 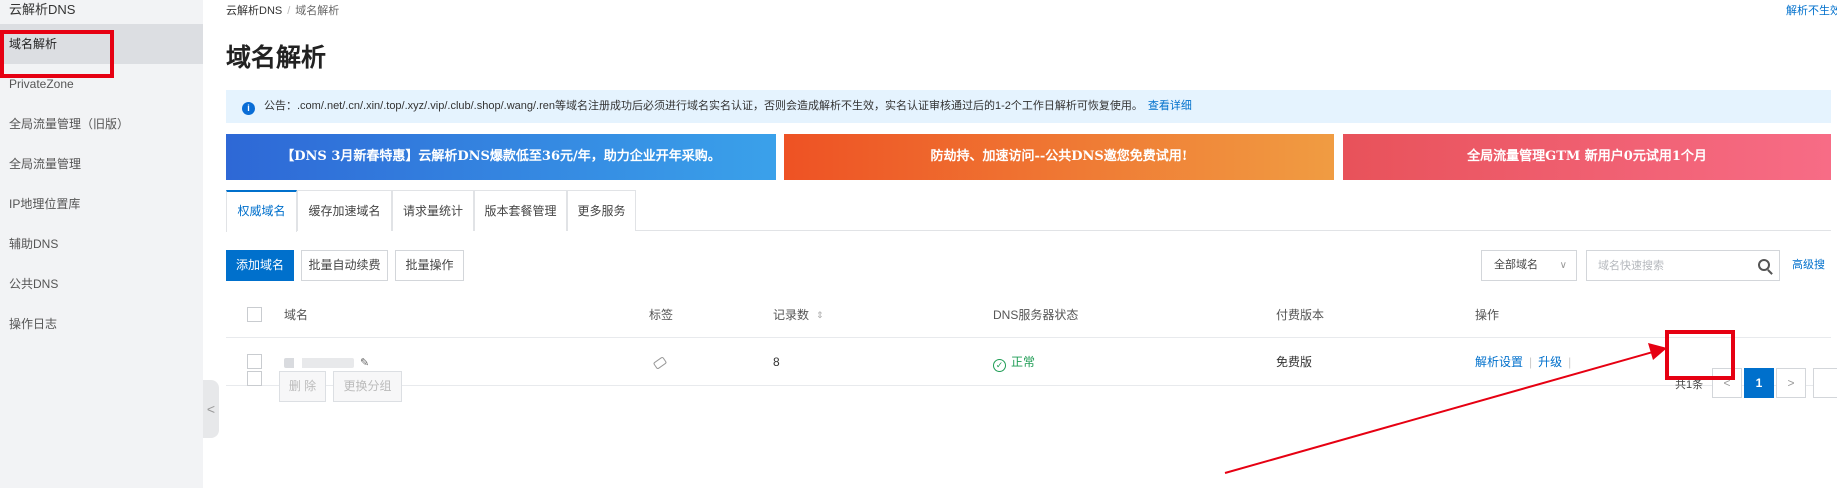 I want to click on domain-filter-value: 全部域名, so click(x=1516, y=265).